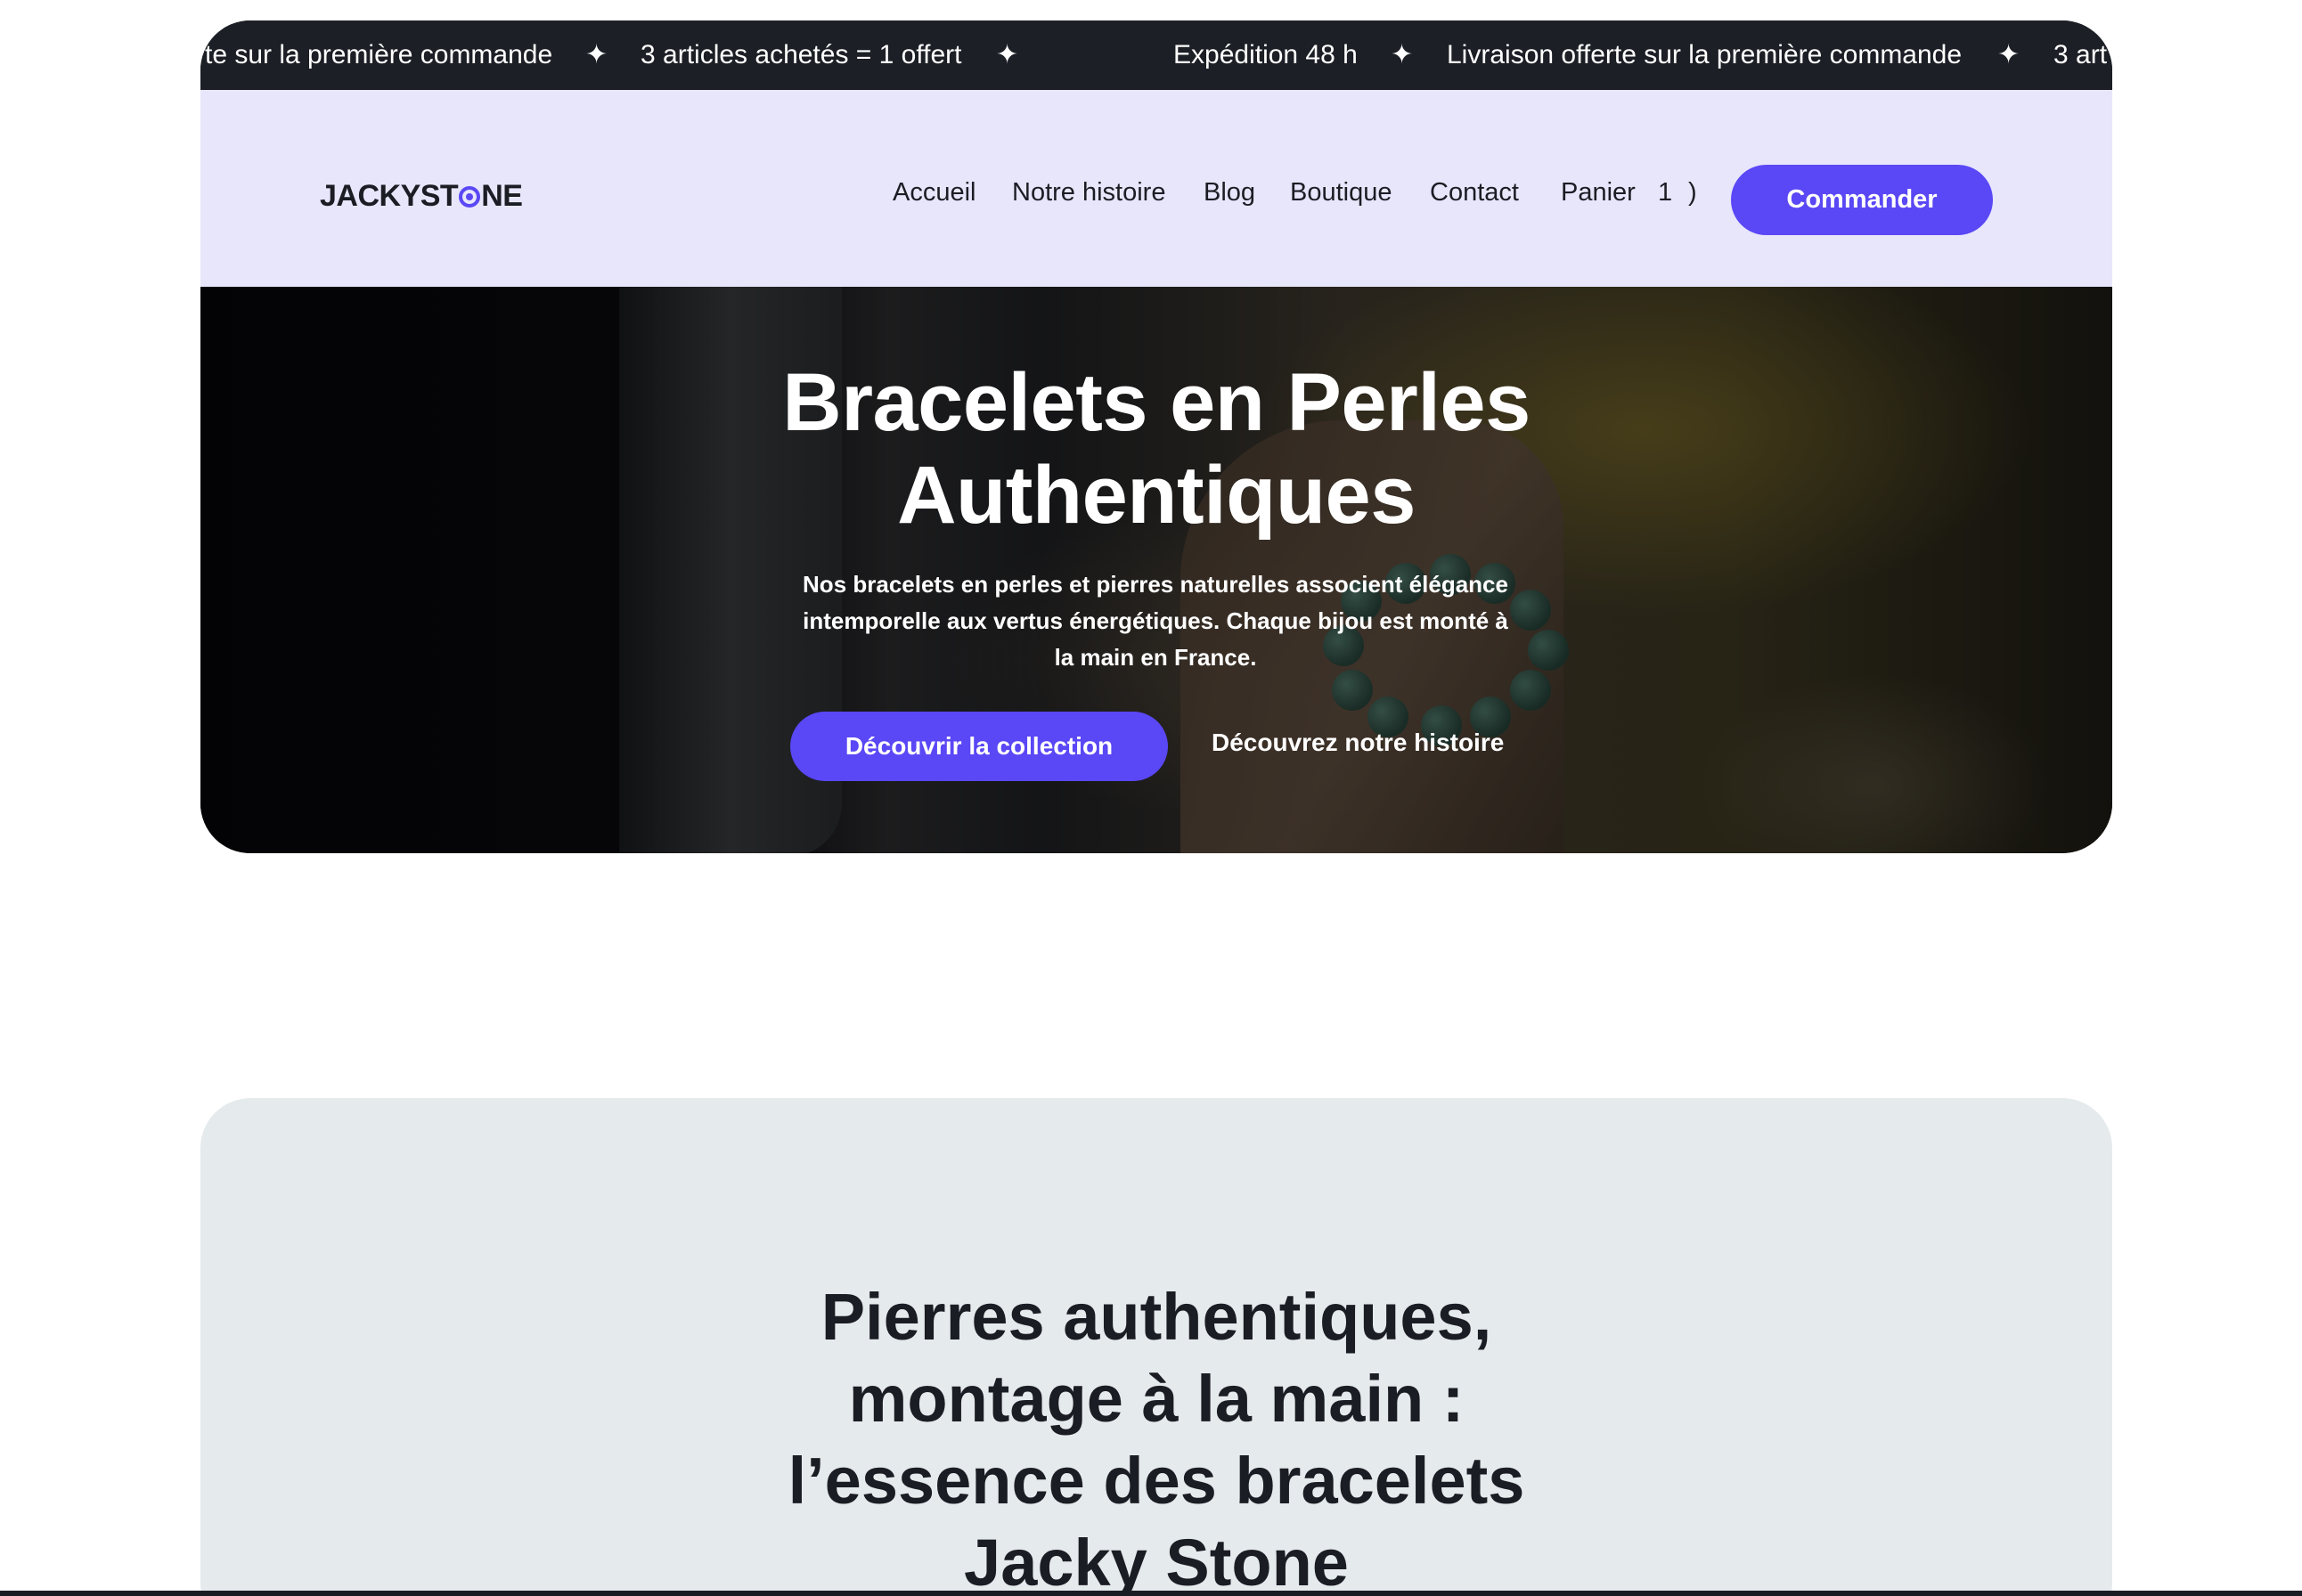 The width and height of the screenshot is (2302, 1596). What do you see at coordinates (934, 196) in the screenshot?
I see `nav-accueil: Accueil` at bounding box center [934, 196].